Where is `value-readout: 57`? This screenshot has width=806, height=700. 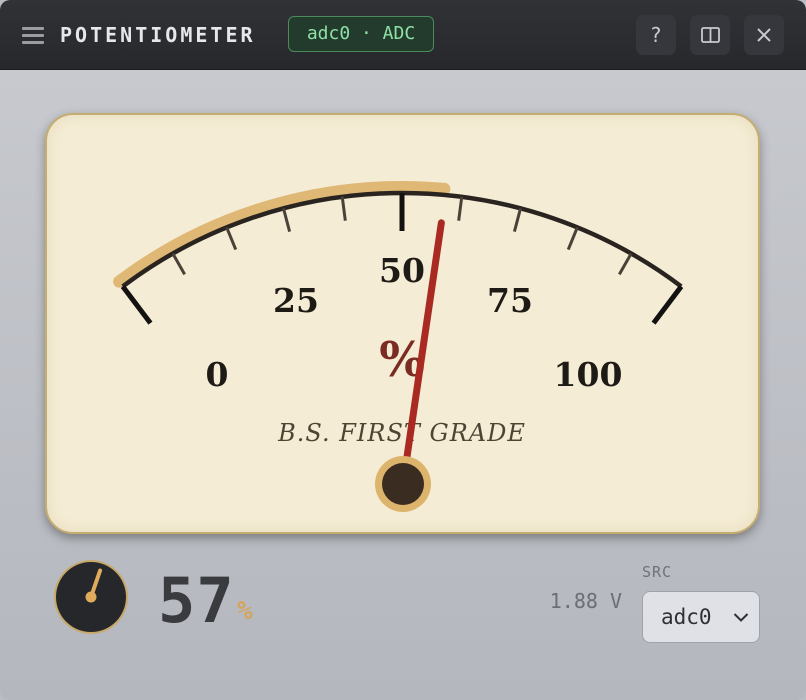
value-readout: 57 is located at coordinates (196, 600).